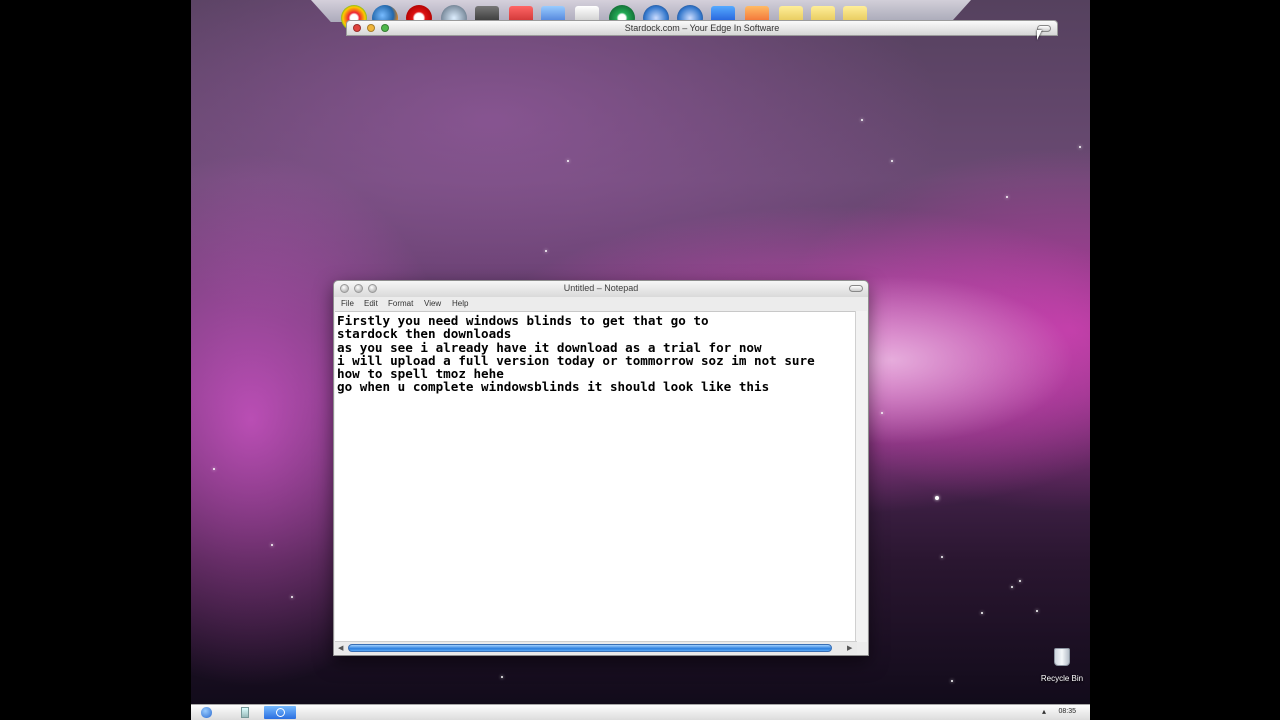  What do you see at coordinates (601, 304) in the screenshot?
I see `menu-bar: File Edit Format View Help` at bounding box center [601, 304].